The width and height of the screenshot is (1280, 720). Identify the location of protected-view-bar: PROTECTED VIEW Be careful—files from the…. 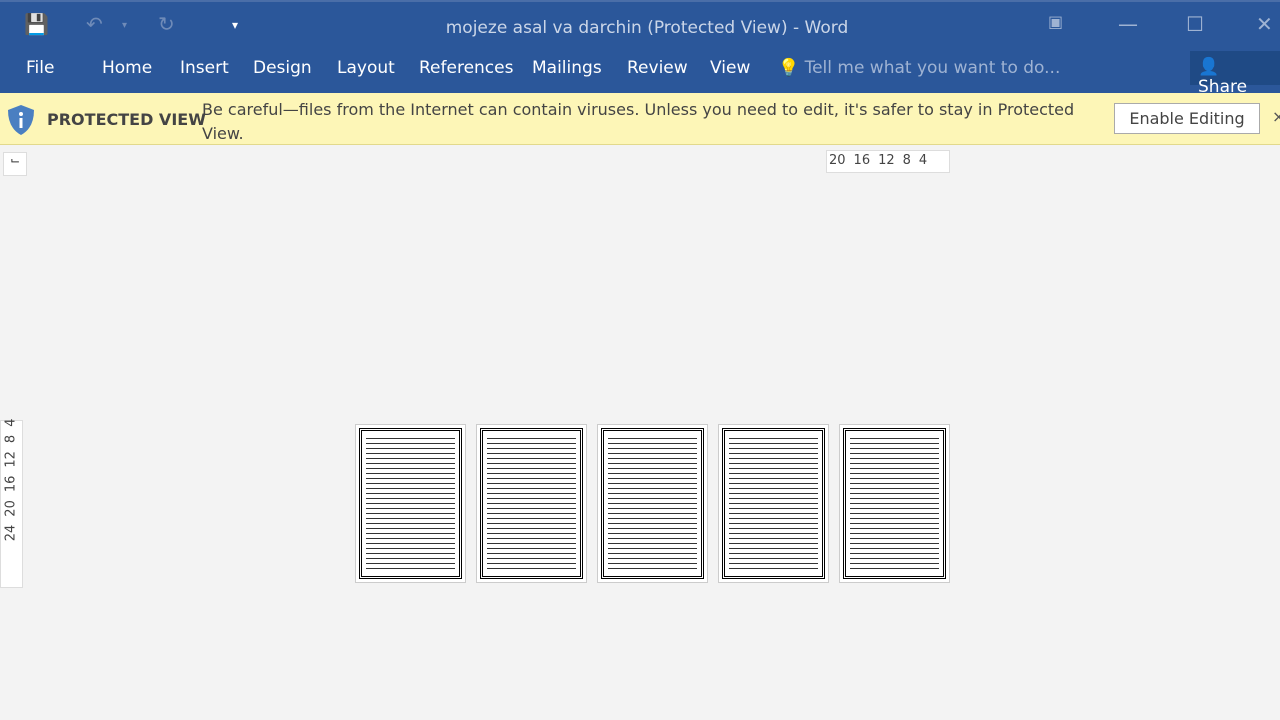
(640, 119).